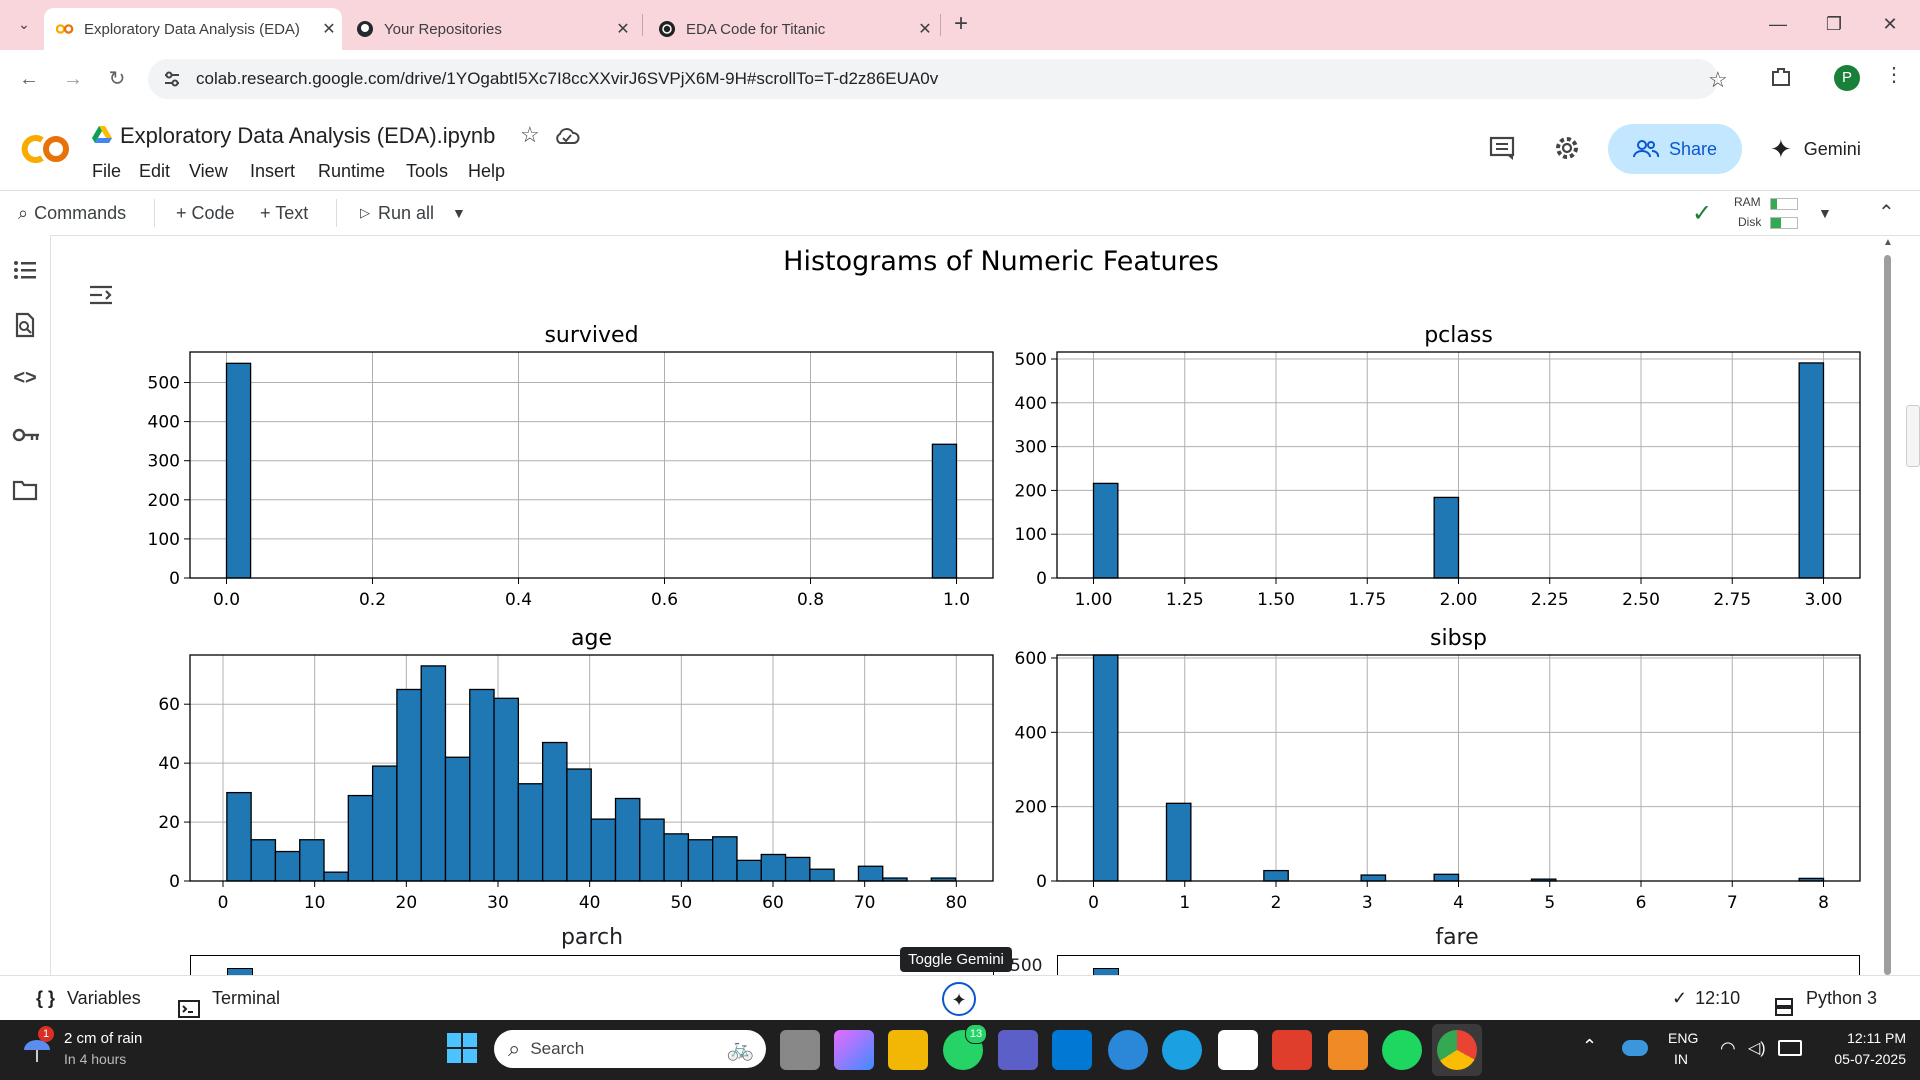 The width and height of the screenshot is (1920, 1080). Describe the element at coordinates (46, 1034) in the screenshot. I see `weather-alert-badge: 1` at that location.